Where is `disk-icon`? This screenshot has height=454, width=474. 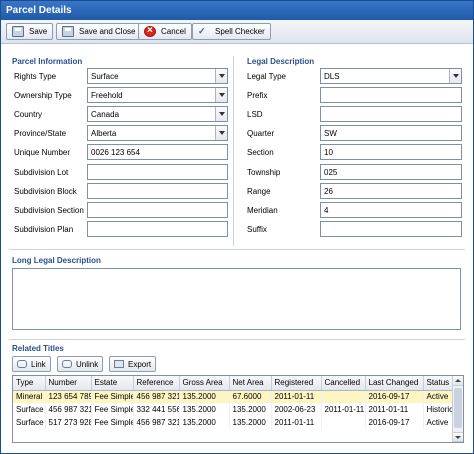
disk-icon is located at coordinates (68, 31).